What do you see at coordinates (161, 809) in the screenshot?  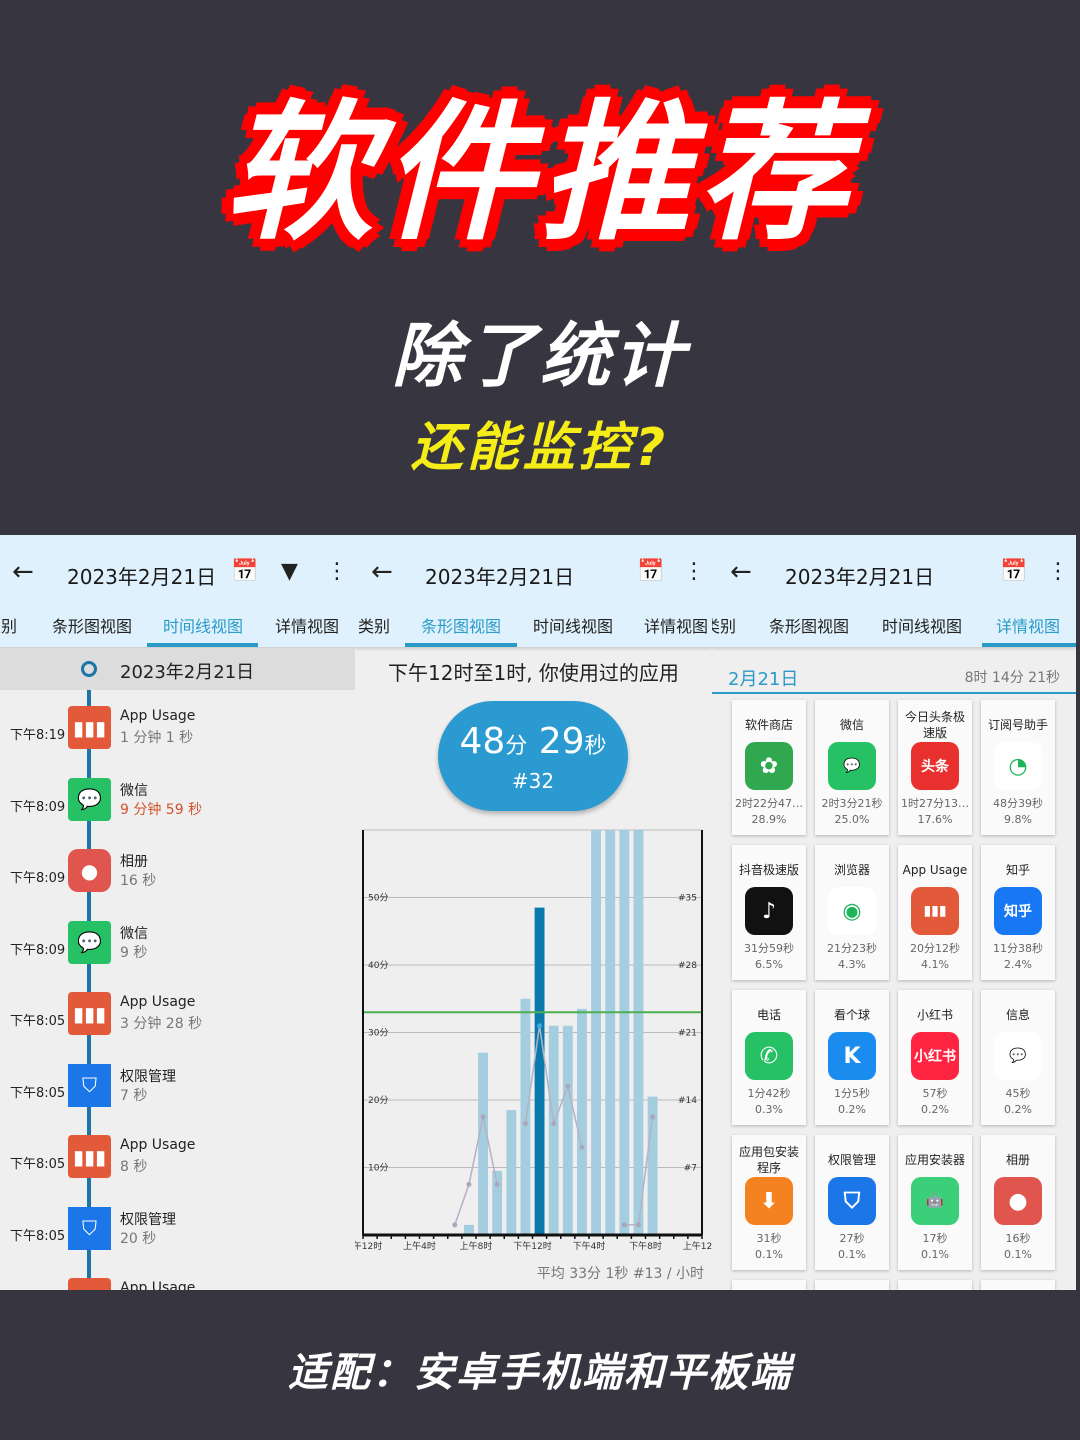 I see `entry-duration: 9 分钟 59 秒` at bounding box center [161, 809].